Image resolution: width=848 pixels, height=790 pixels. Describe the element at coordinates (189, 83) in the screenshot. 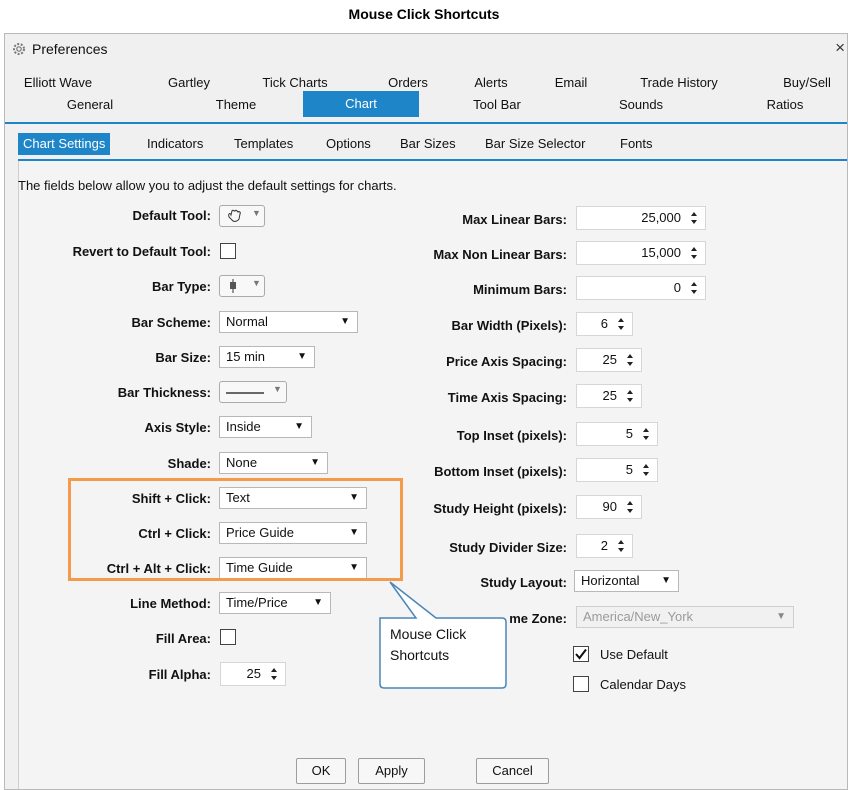

I see `tab-gartley: Gartley` at that location.